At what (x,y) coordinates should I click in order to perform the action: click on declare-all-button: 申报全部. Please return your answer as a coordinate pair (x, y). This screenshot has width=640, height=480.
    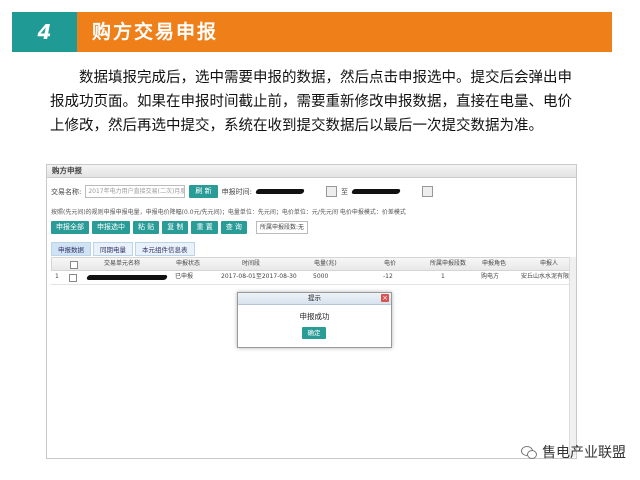
    Looking at the image, I should click on (70, 227).